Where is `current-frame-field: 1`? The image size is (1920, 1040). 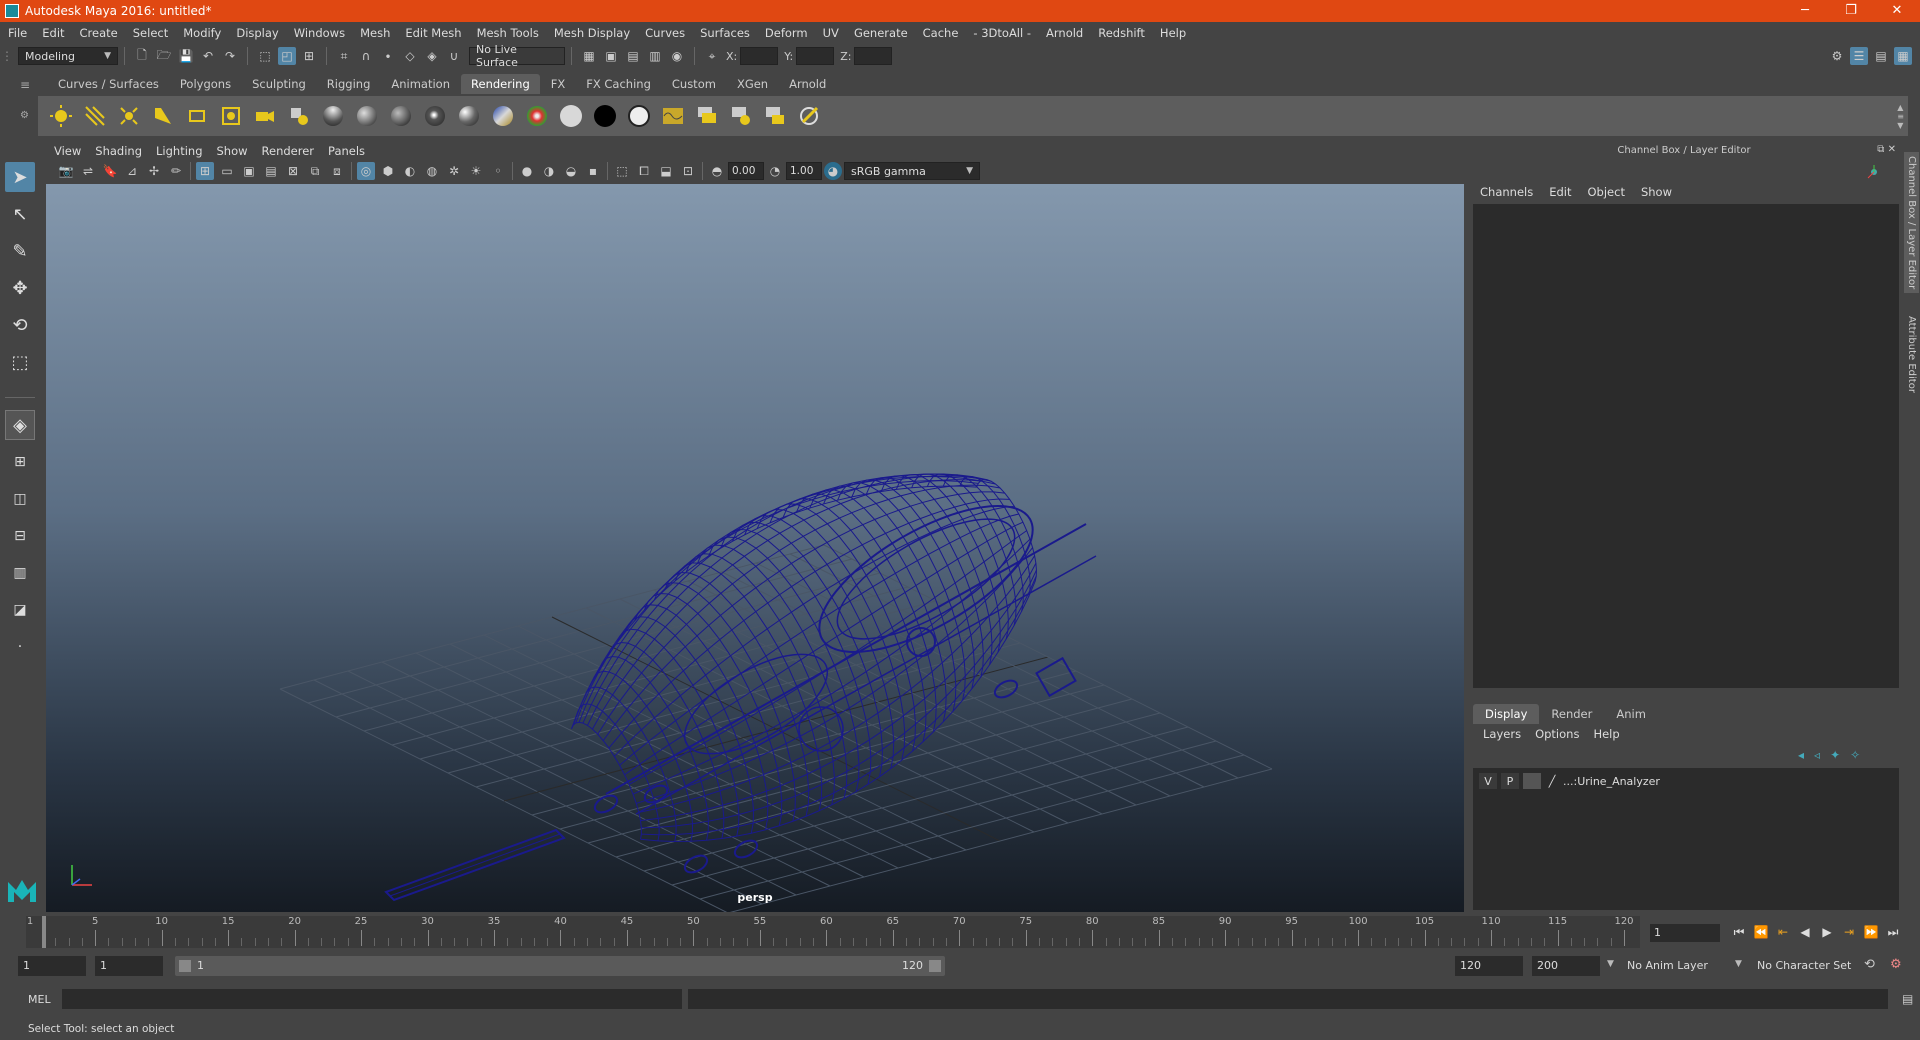
current-frame-field: 1 is located at coordinates (1685, 933).